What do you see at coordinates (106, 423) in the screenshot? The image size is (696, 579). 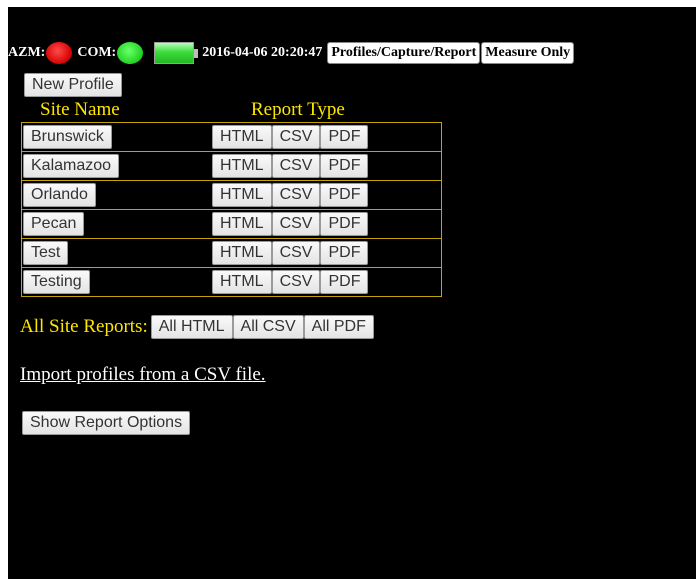 I see `show-report-options-button: Show Report Options` at bounding box center [106, 423].